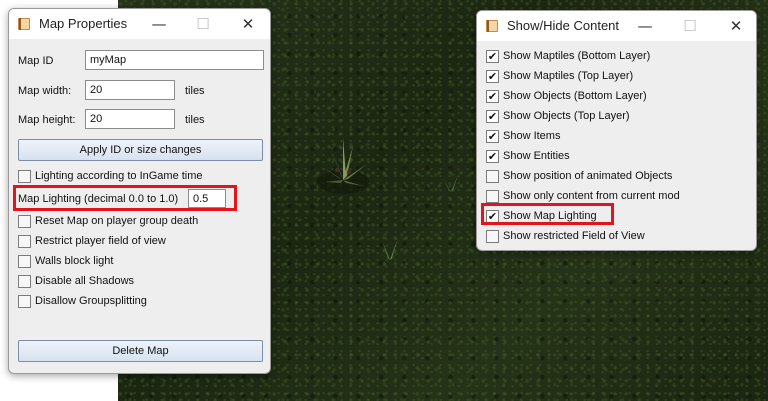  Describe the element at coordinates (47, 120) in the screenshot. I see `map-height-label: Map height:` at that location.